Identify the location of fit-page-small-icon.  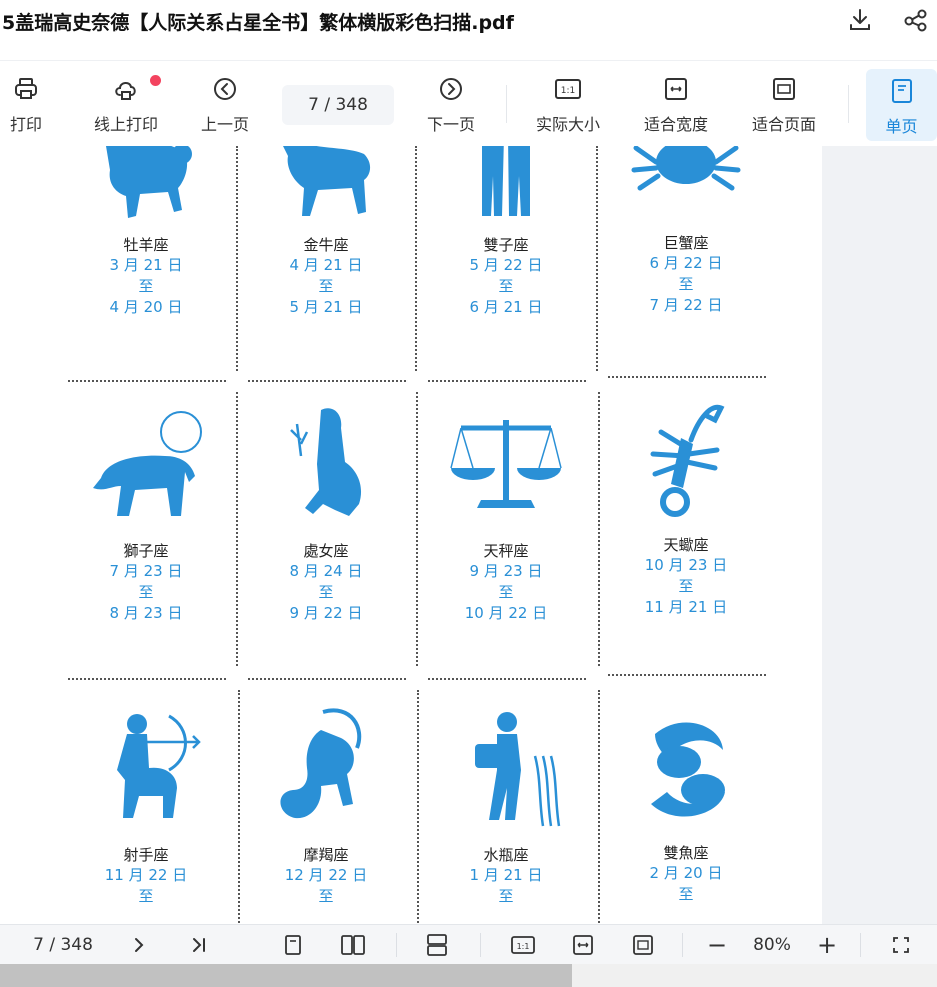
(643, 945).